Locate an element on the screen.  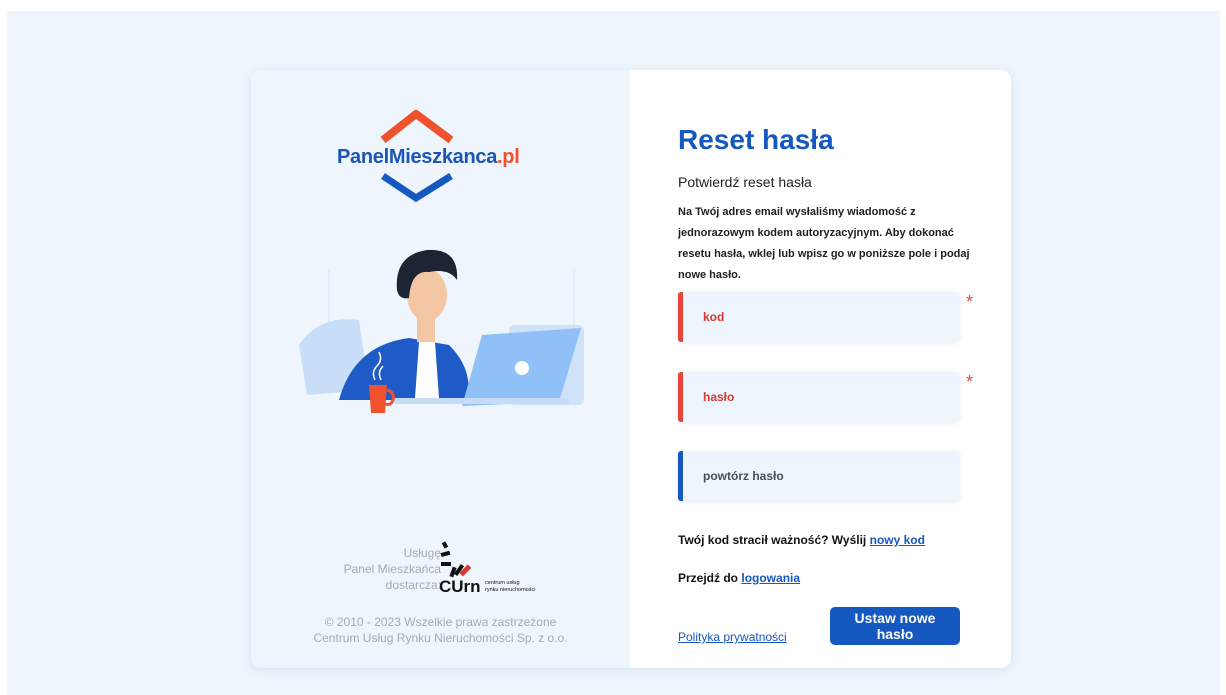
go-to-login-text: Przejdź do is located at coordinates (708, 578).